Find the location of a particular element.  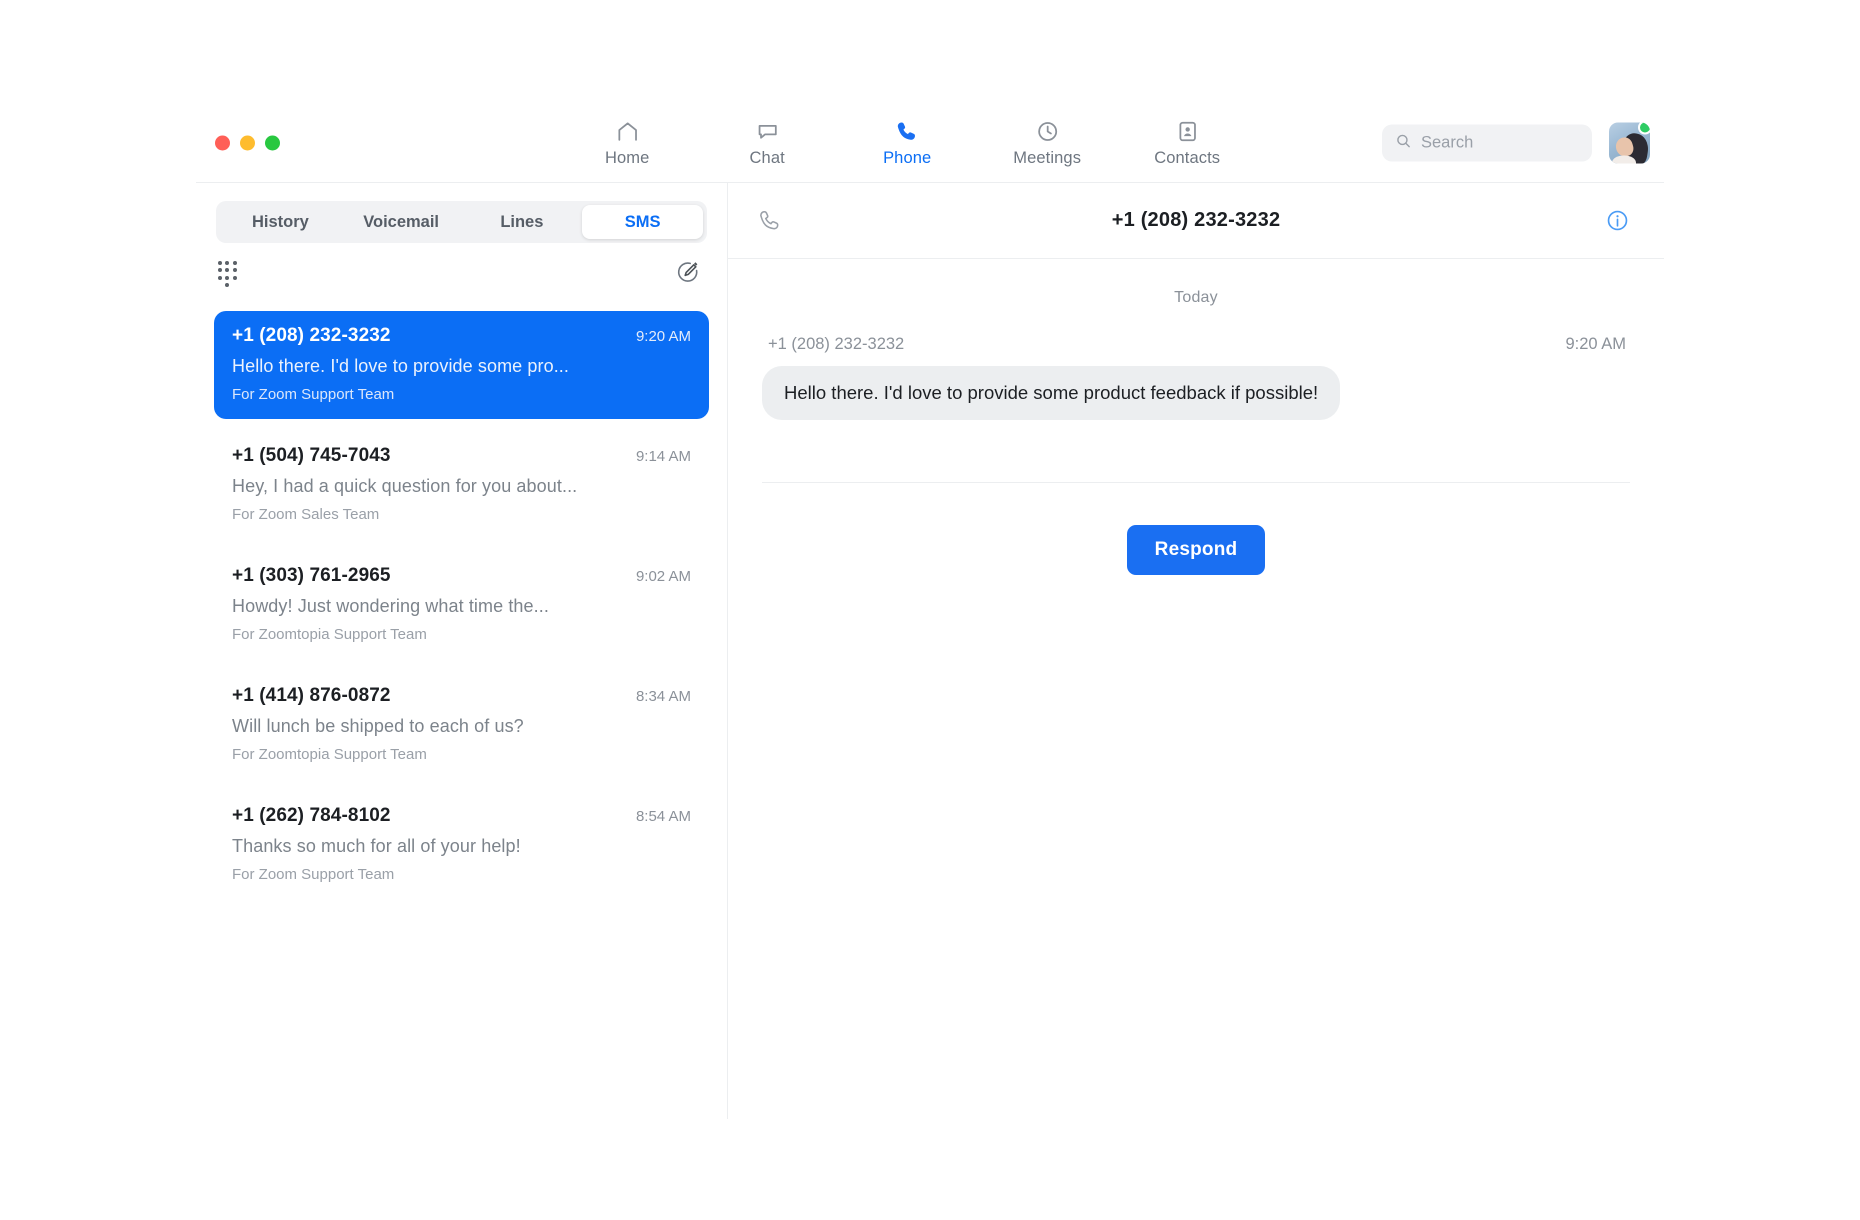

message-time: 9:20 AM is located at coordinates (1595, 344).